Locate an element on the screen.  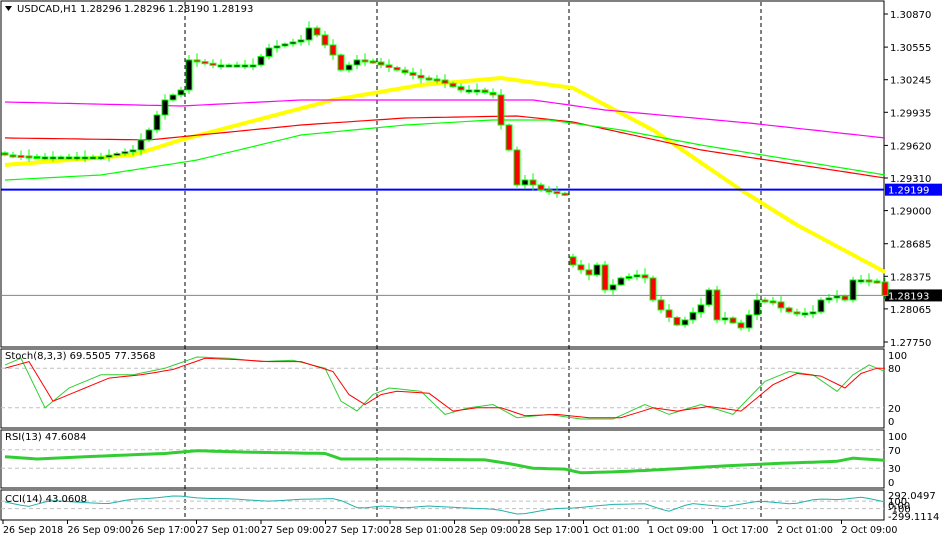
symbol-label: USDCAD,H1 is located at coordinates (47, 9).